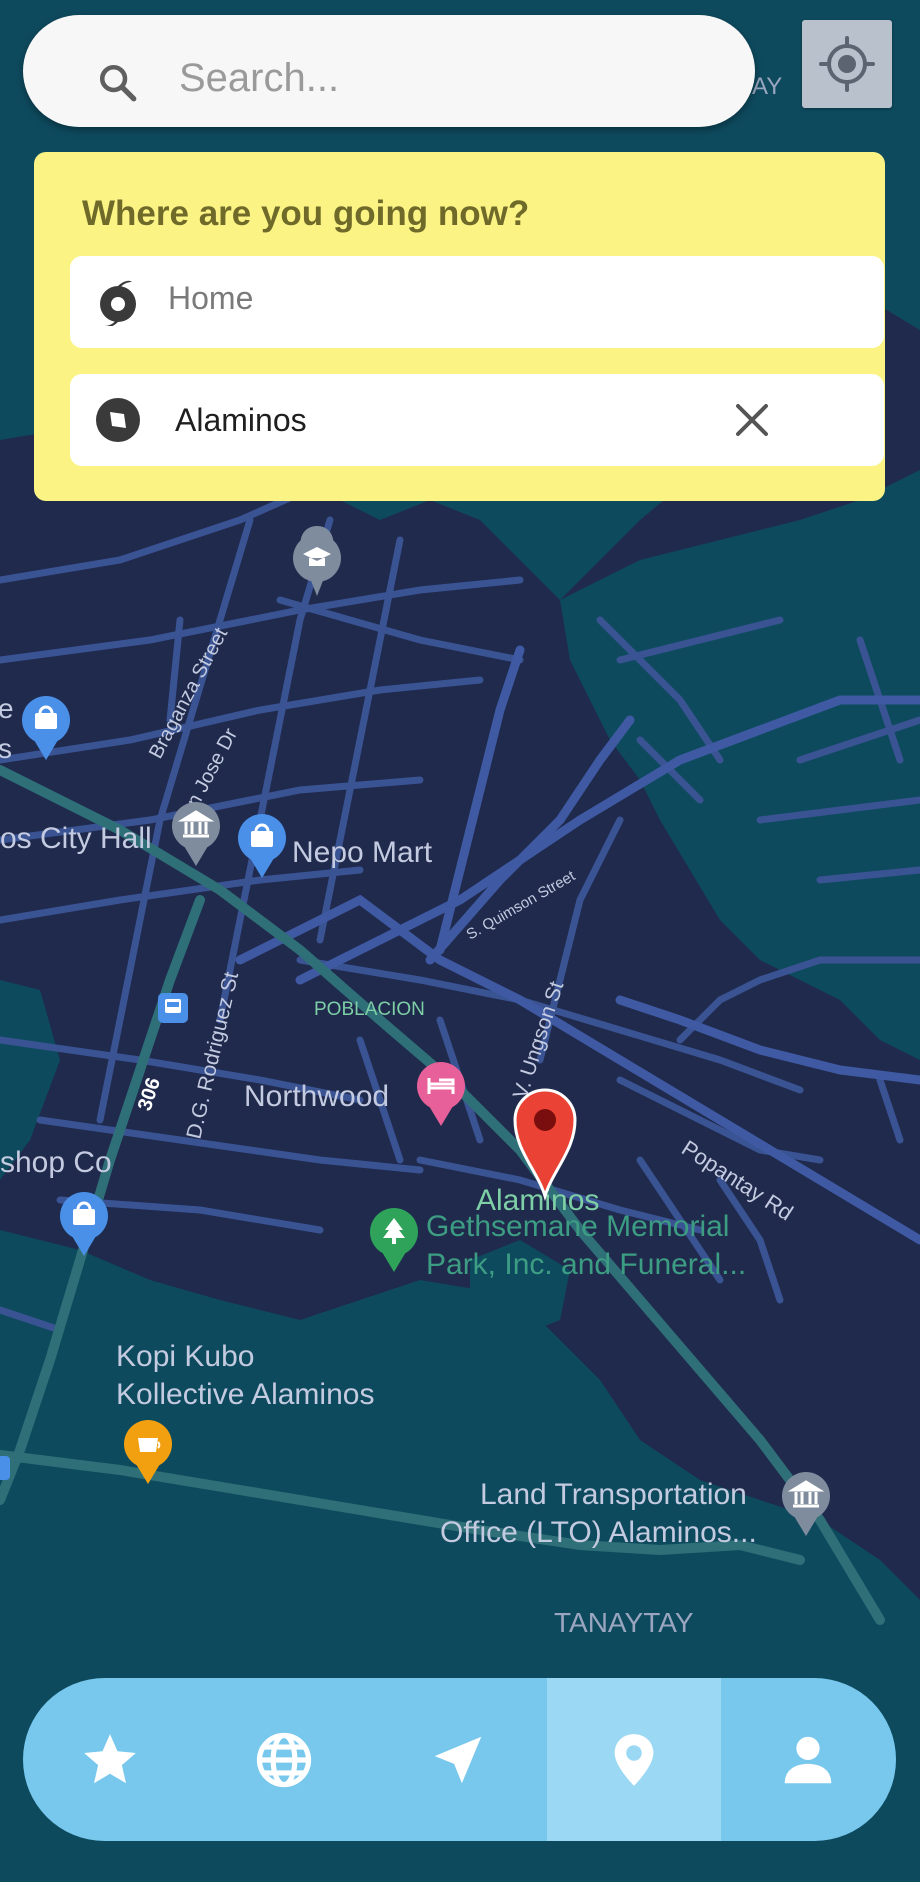 The height and width of the screenshot is (1882, 920). I want to click on origin-field: Home, so click(477, 302).